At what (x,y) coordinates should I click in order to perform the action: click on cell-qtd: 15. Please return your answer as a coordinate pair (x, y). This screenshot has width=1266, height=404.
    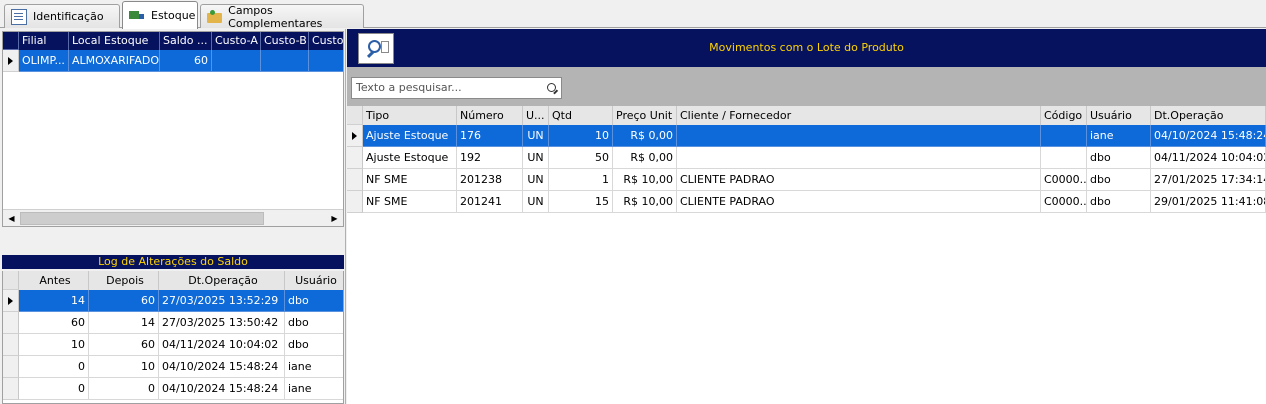
    Looking at the image, I should click on (581, 202).